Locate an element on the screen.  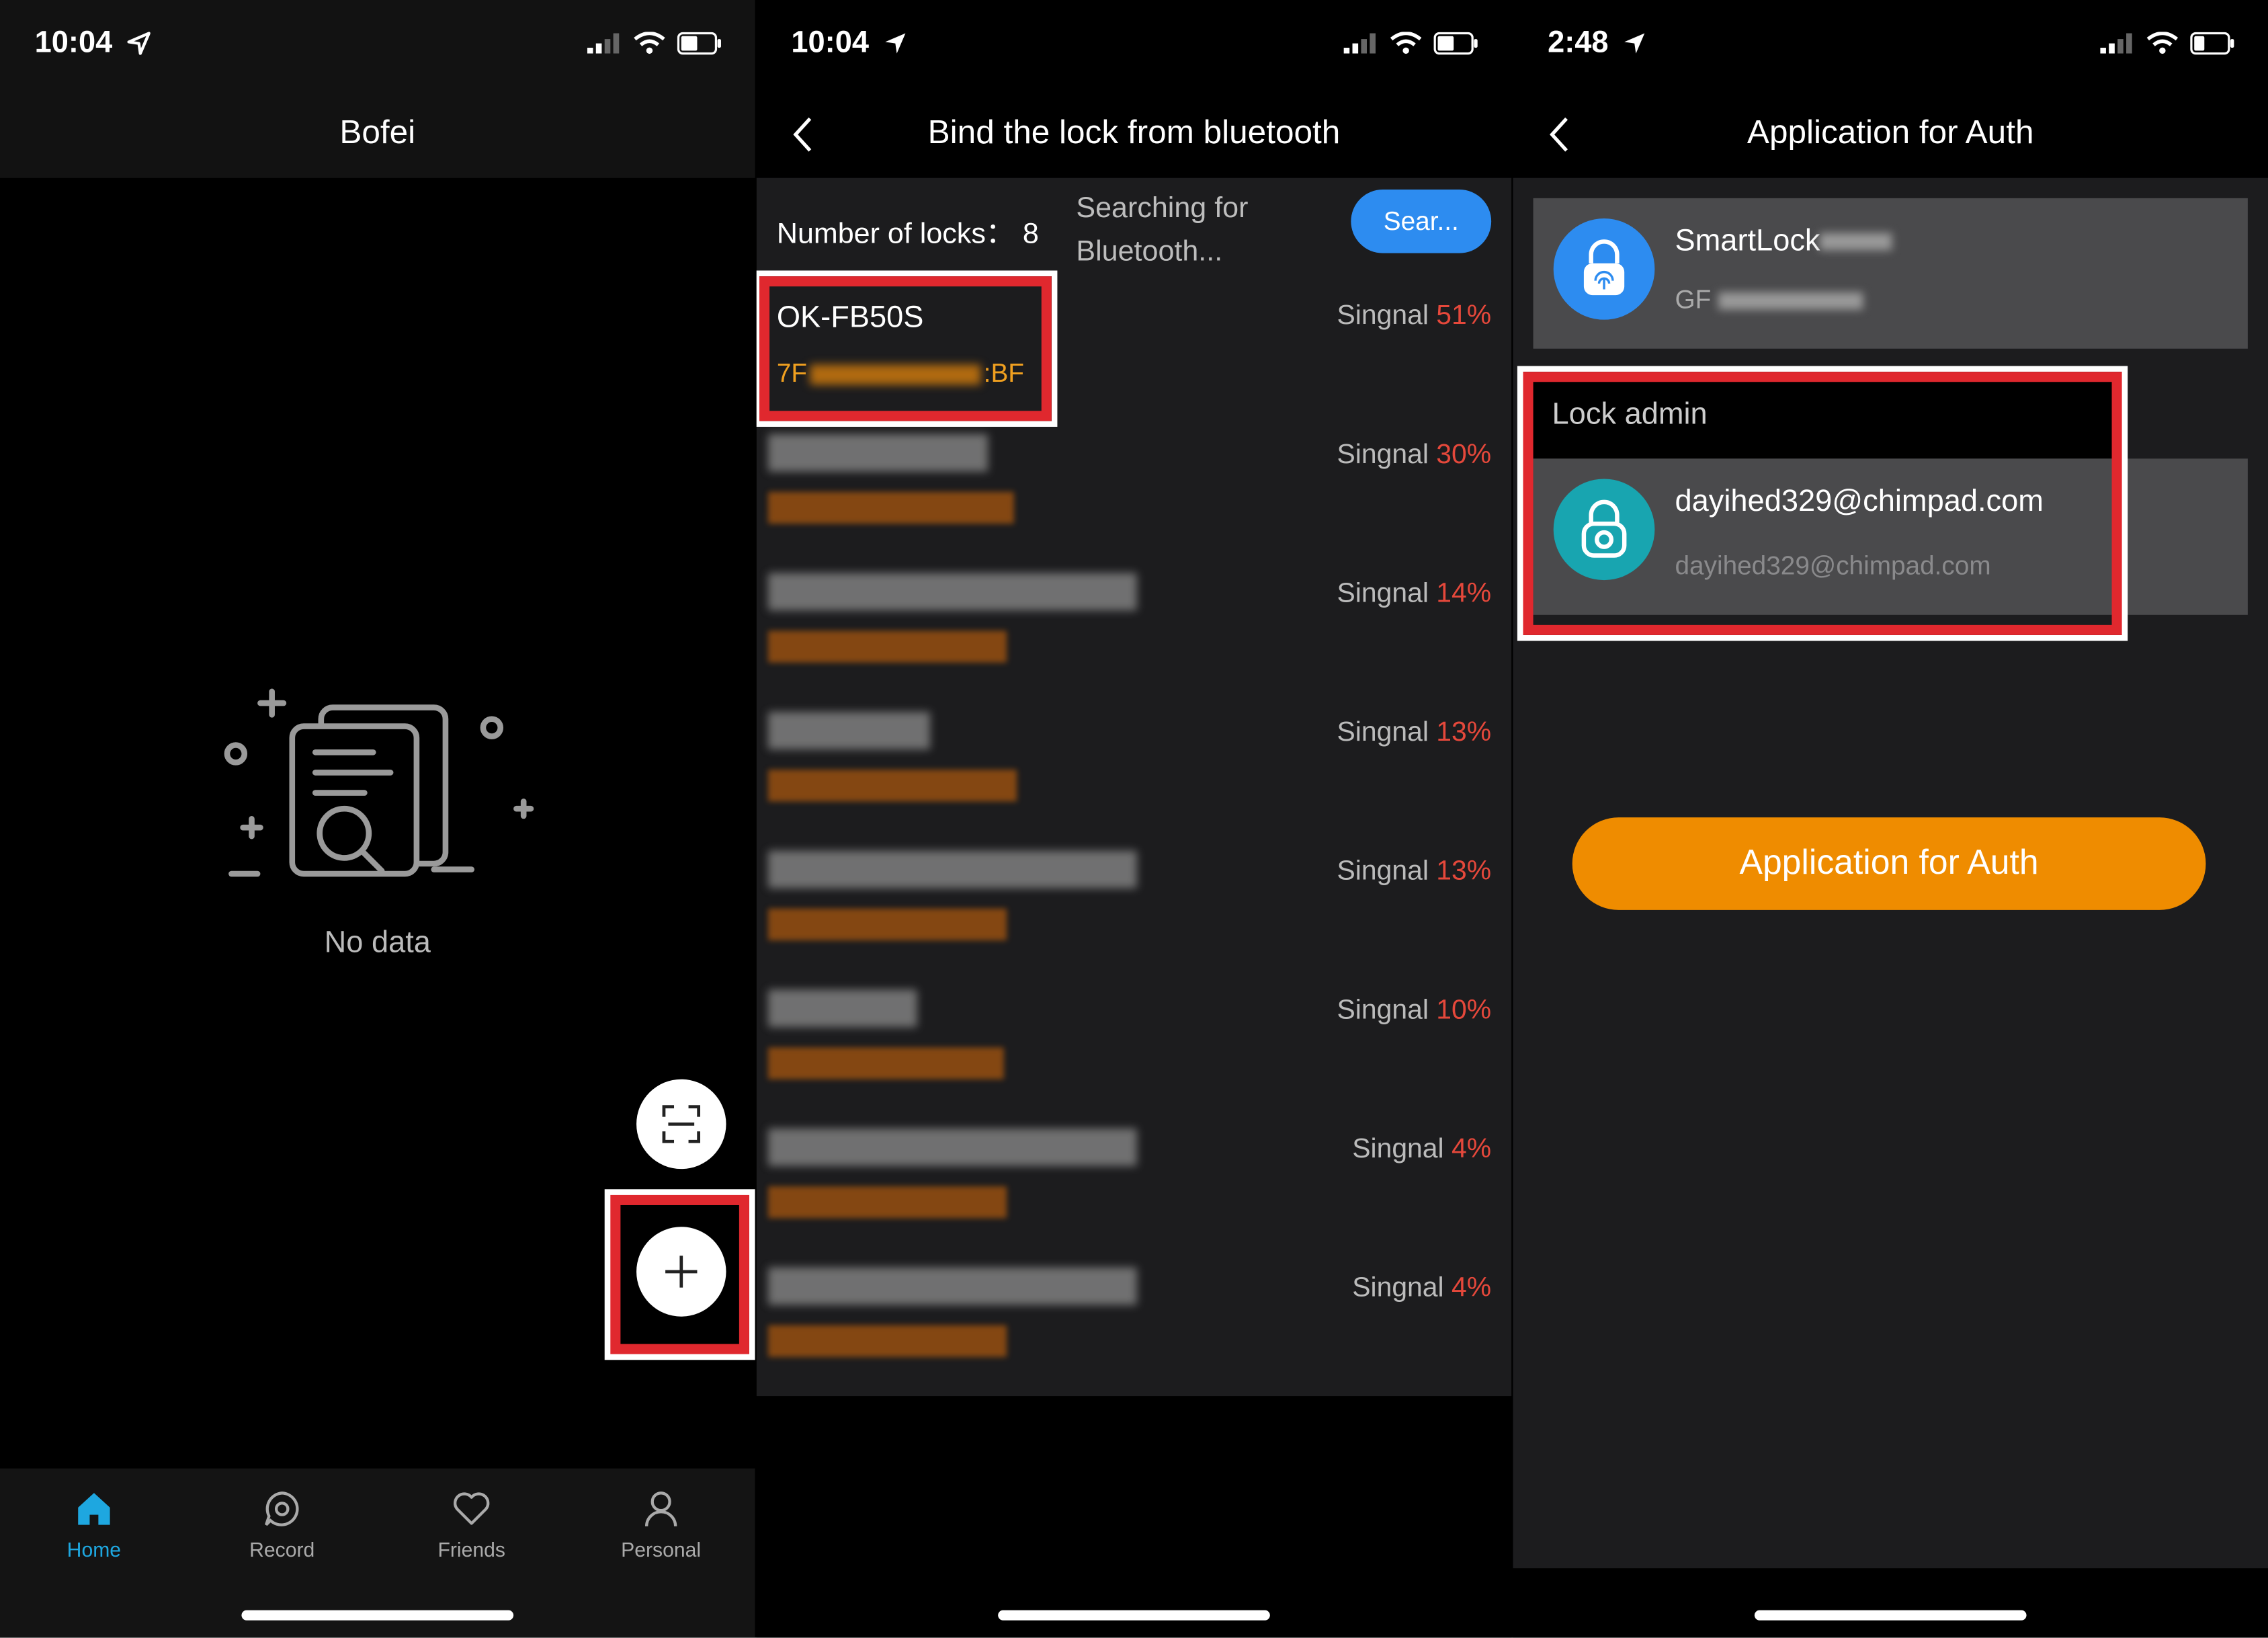
tab-home: Home is located at coordinates (94, 1525).